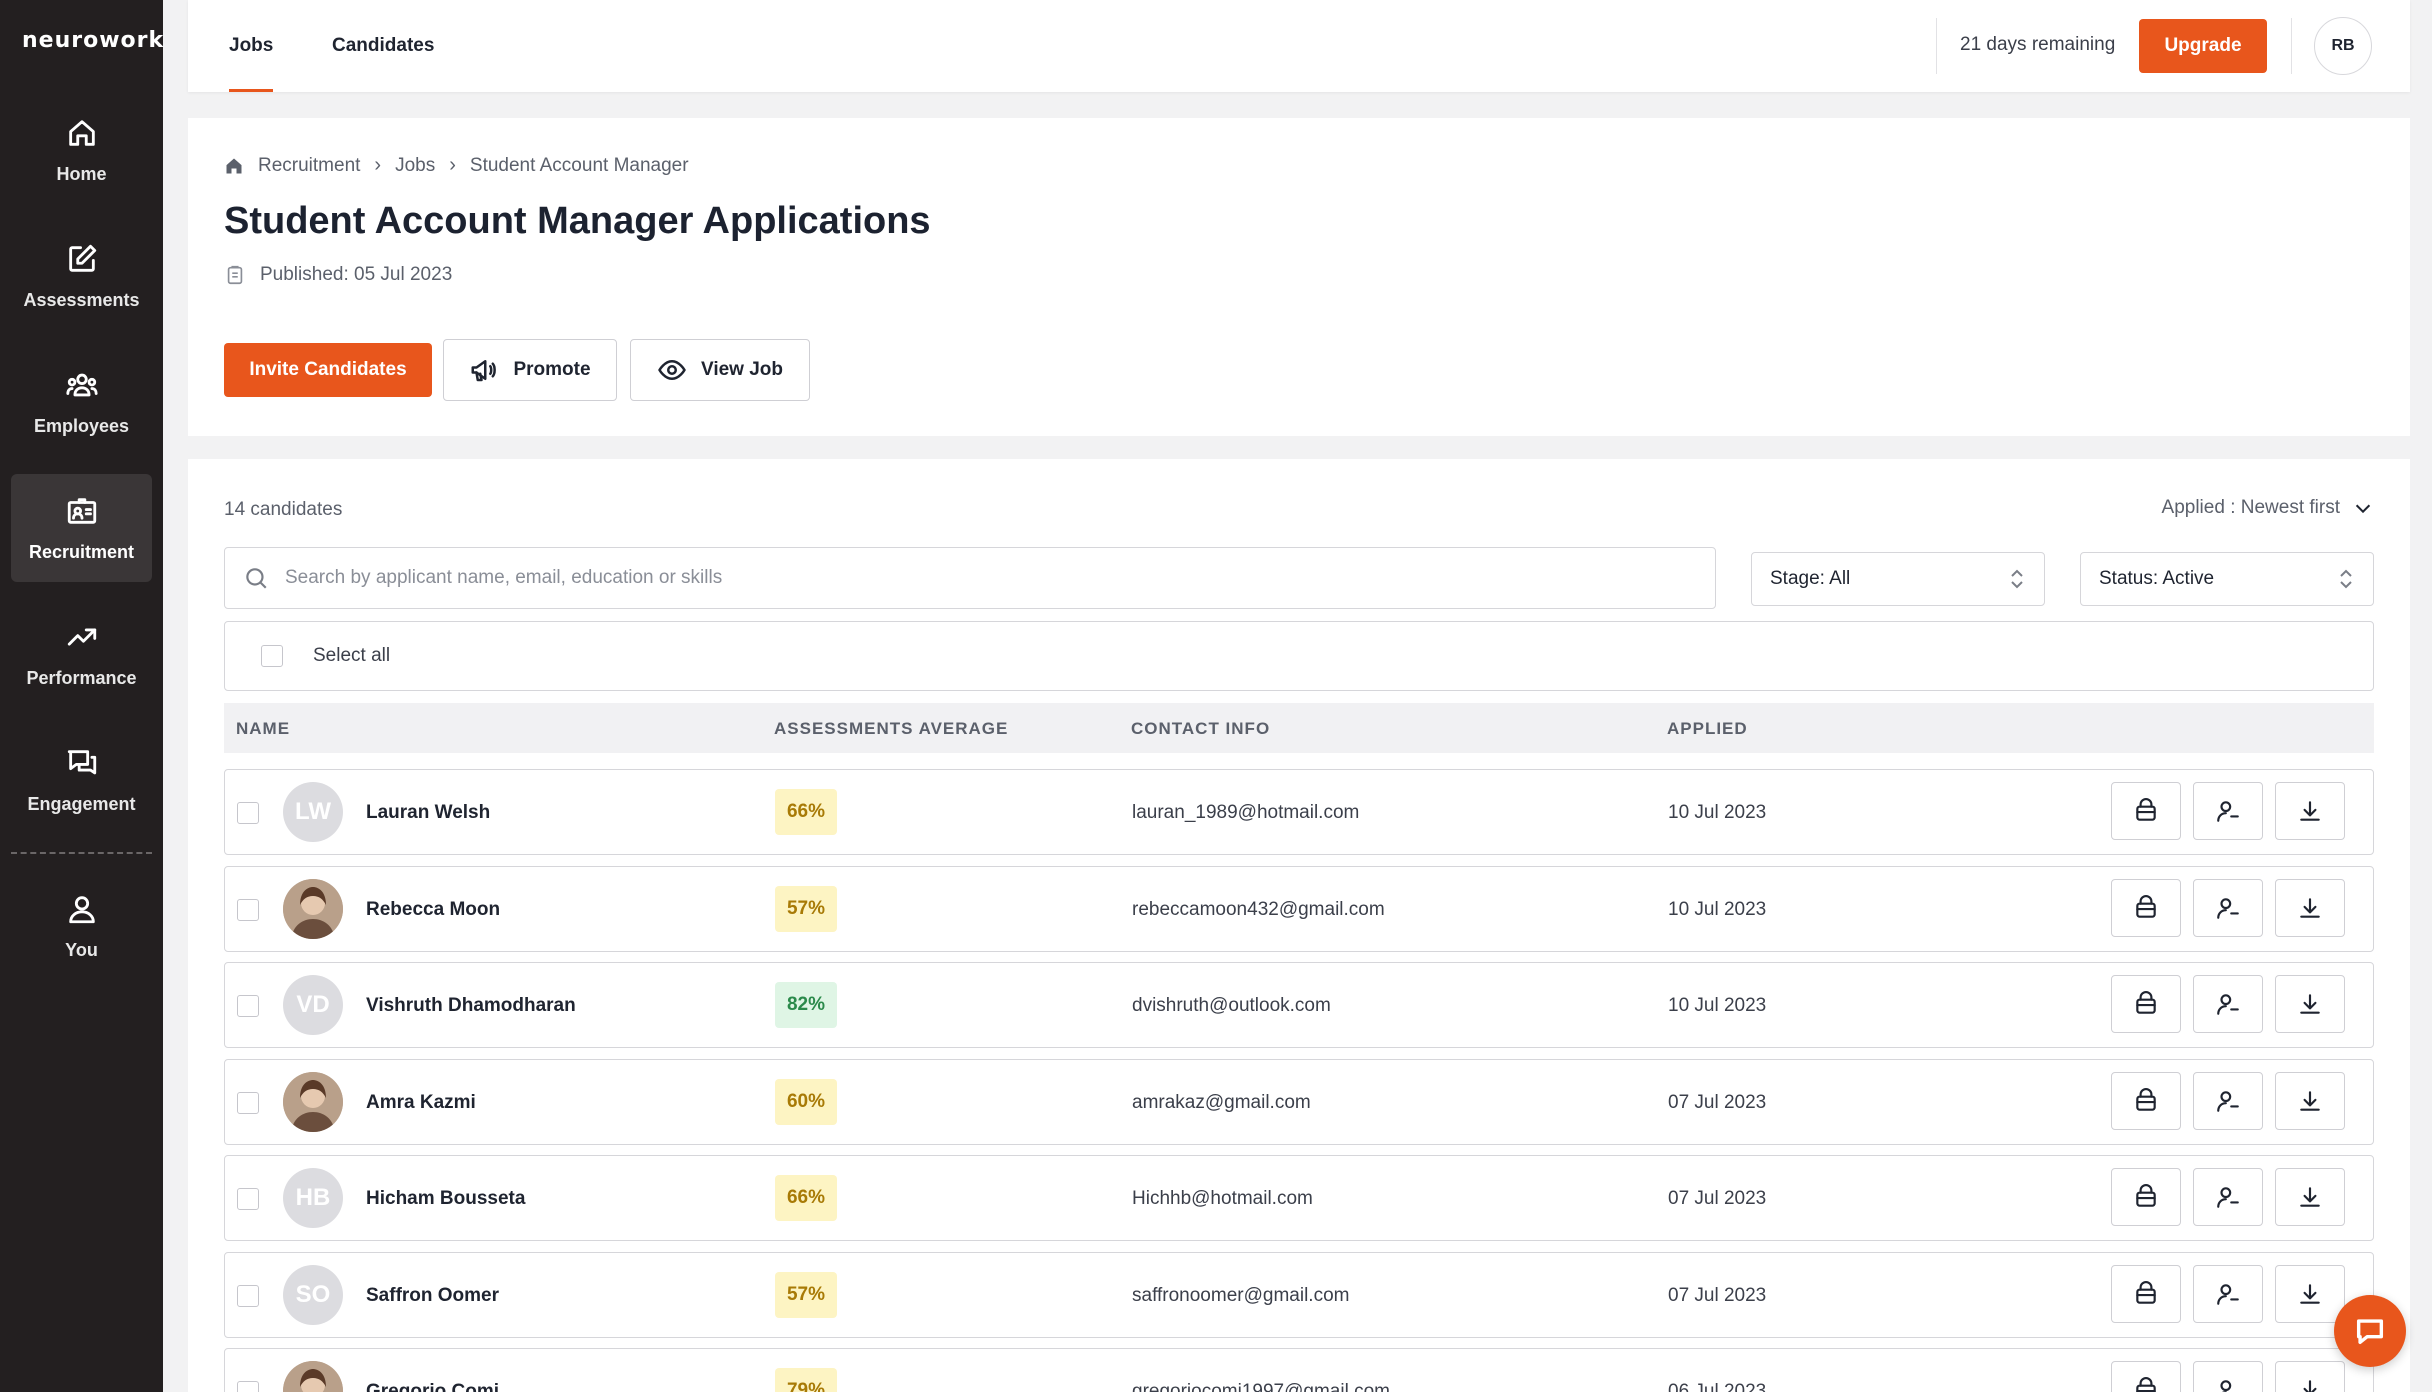  What do you see at coordinates (2203, 46) in the screenshot?
I see `upgrade-button: Upgrade` at bounding box center [2203, 46].